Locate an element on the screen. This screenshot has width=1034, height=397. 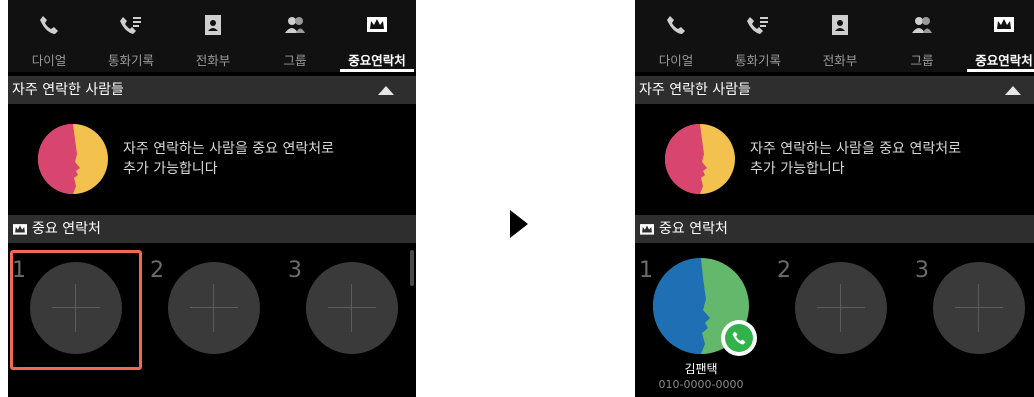
highlight-box is located at coordinates (76, 310).